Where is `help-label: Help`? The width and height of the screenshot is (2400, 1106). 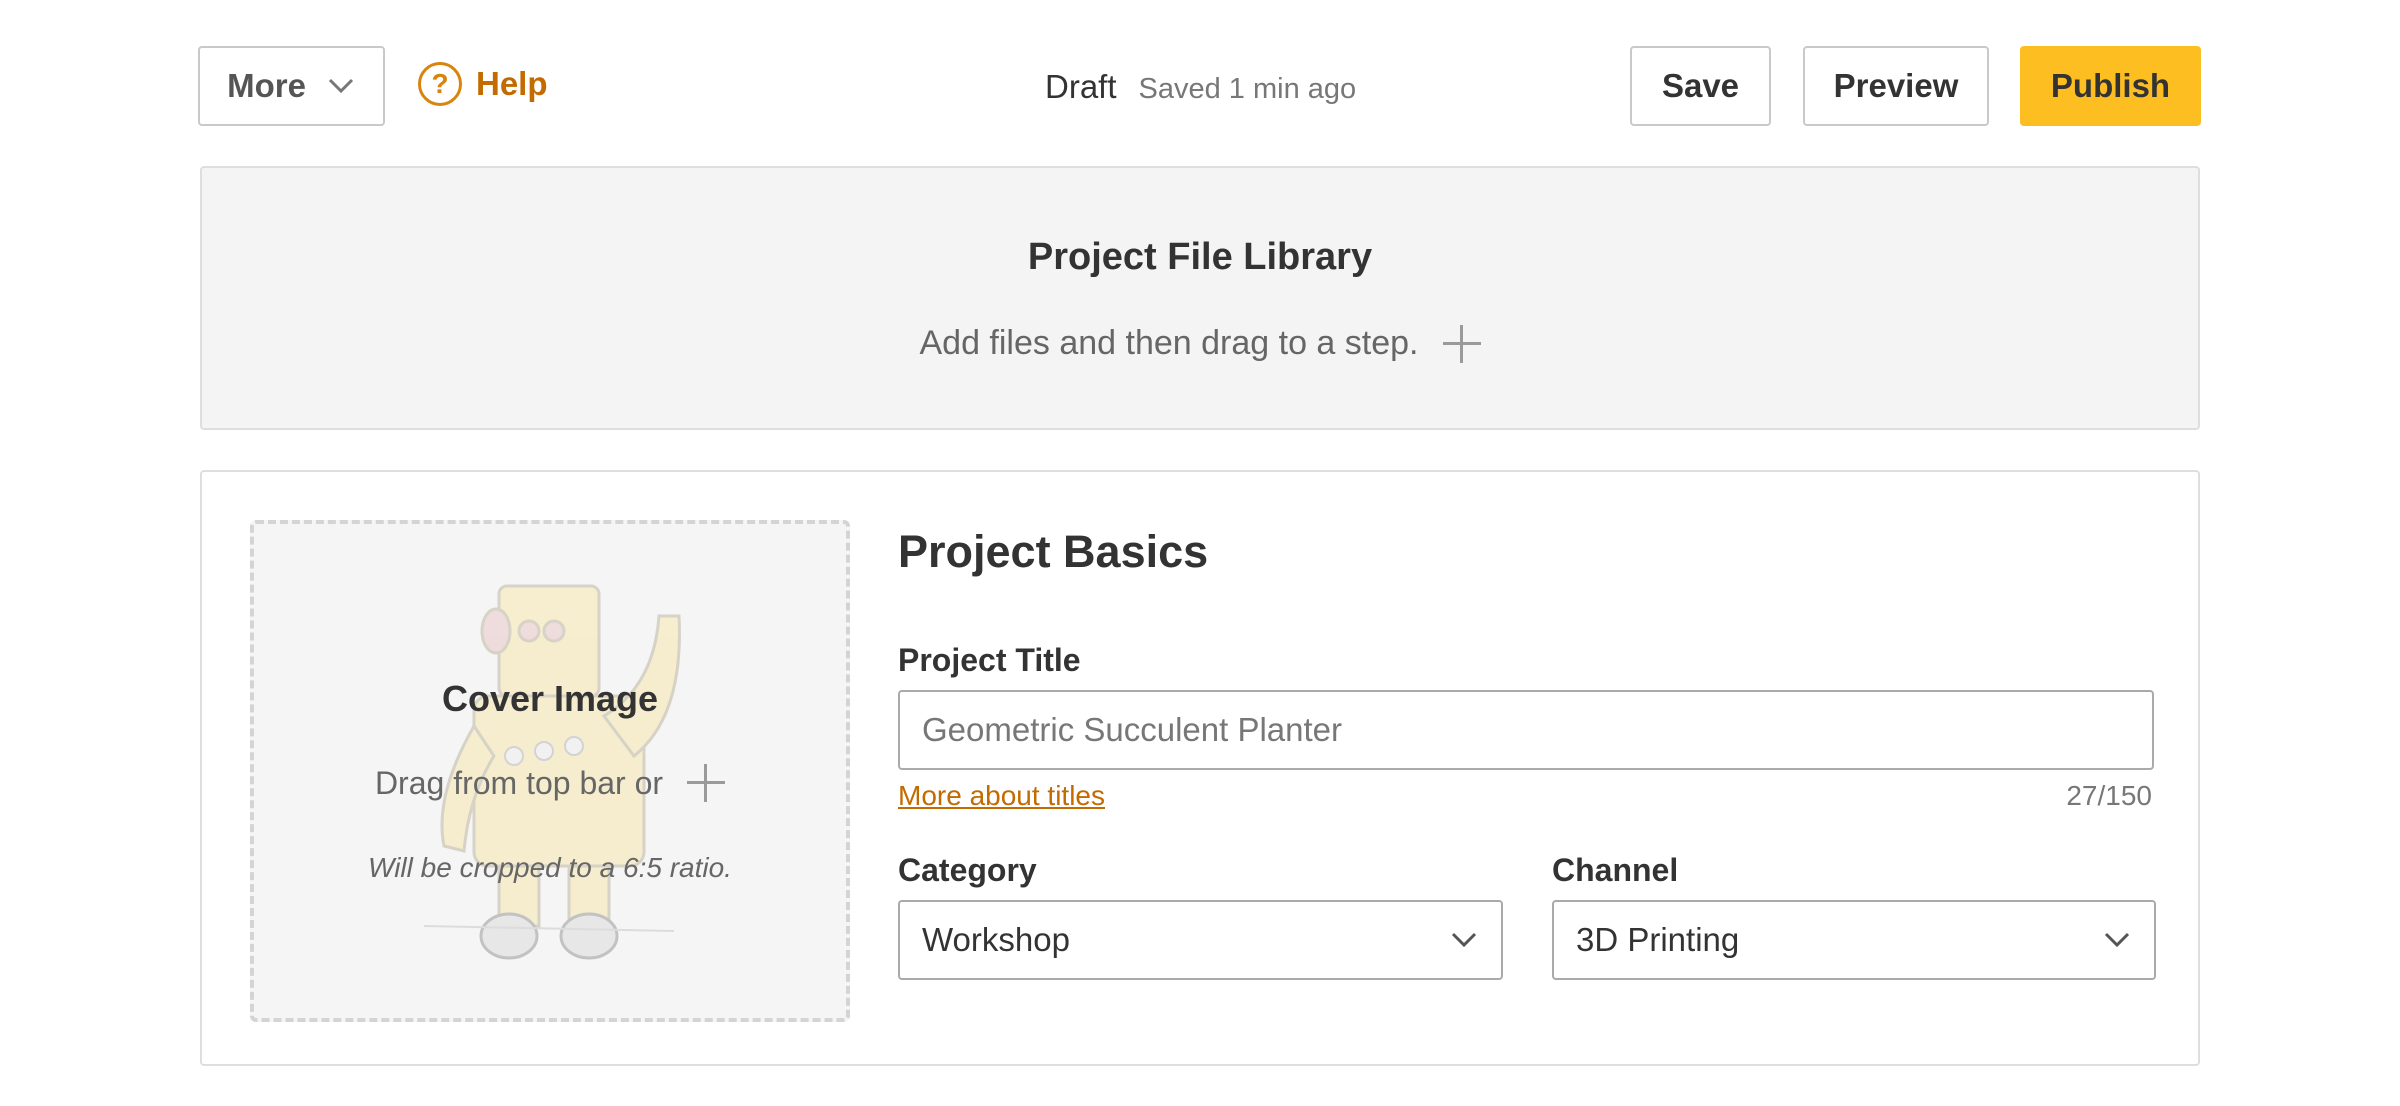
help-label: Help is located at coordinates (512, 83).